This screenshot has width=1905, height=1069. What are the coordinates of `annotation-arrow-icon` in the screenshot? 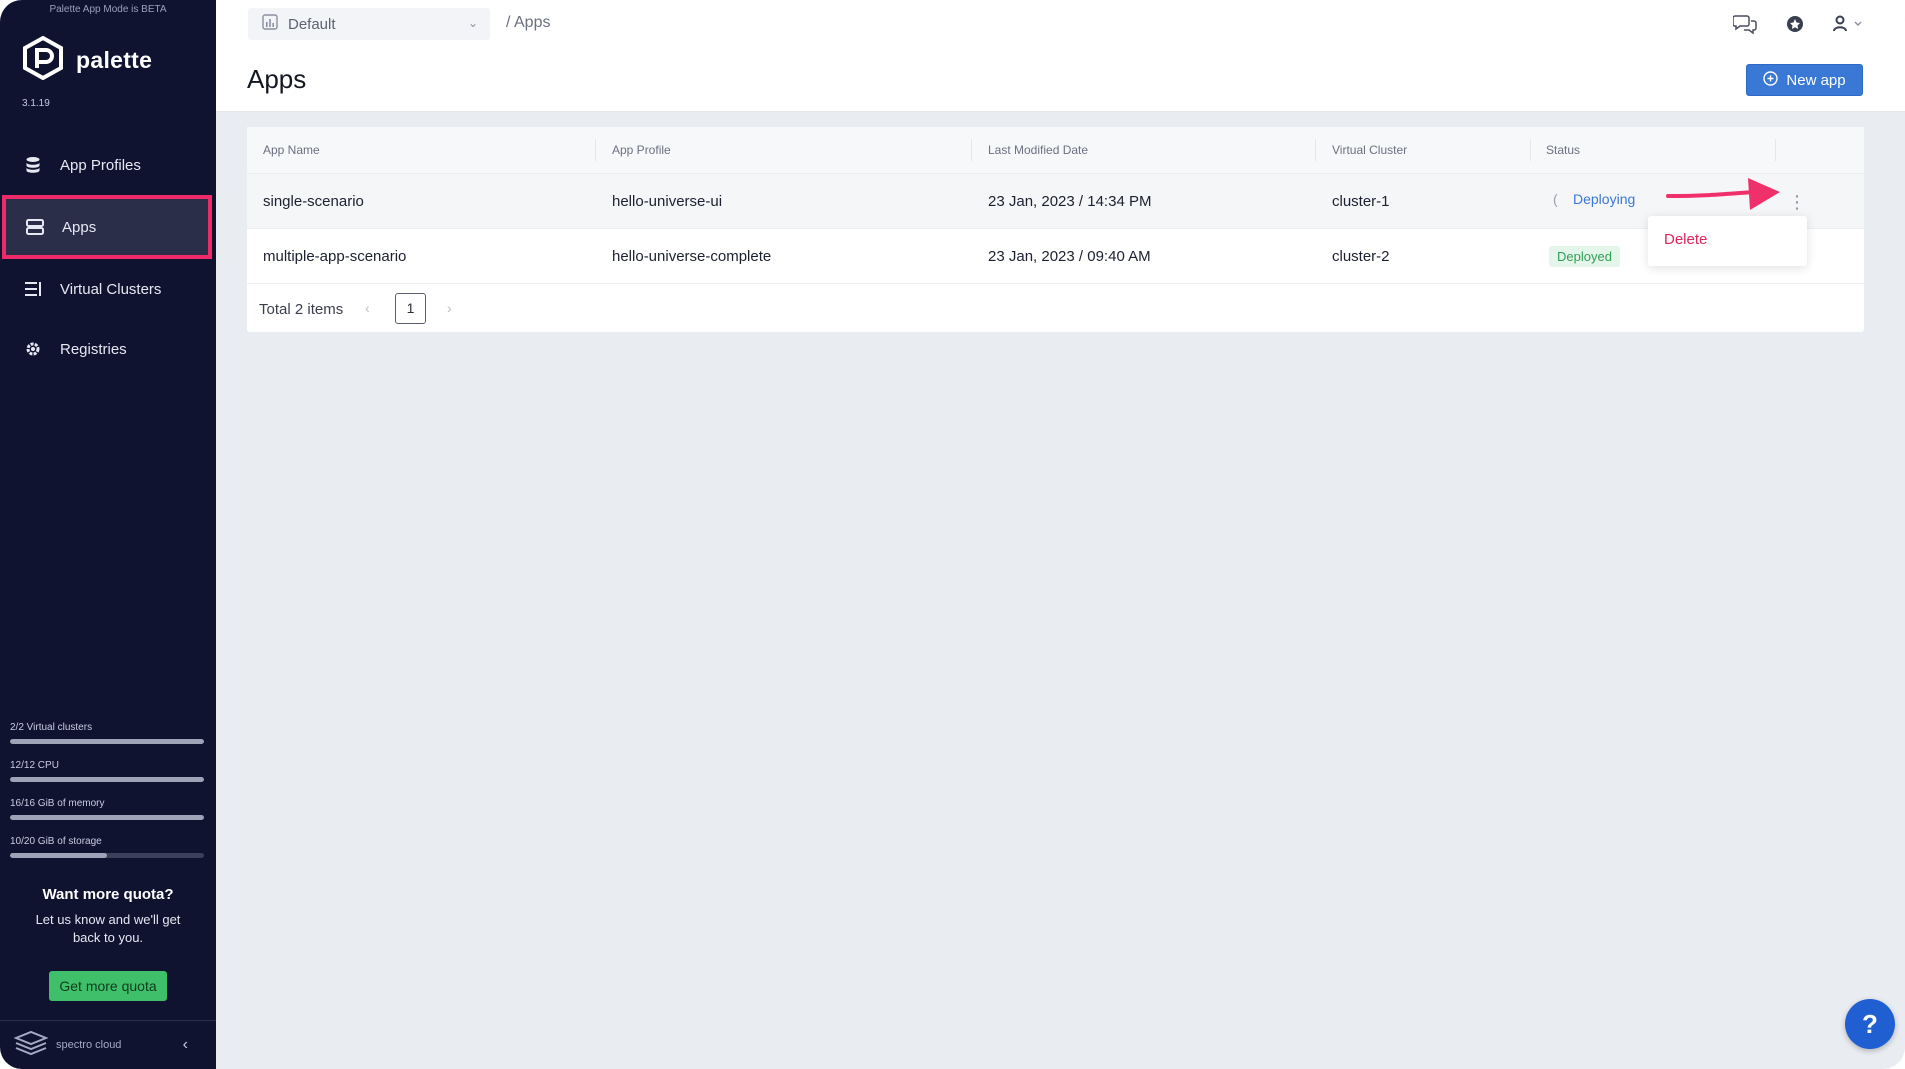 It's located at (1723, 194).